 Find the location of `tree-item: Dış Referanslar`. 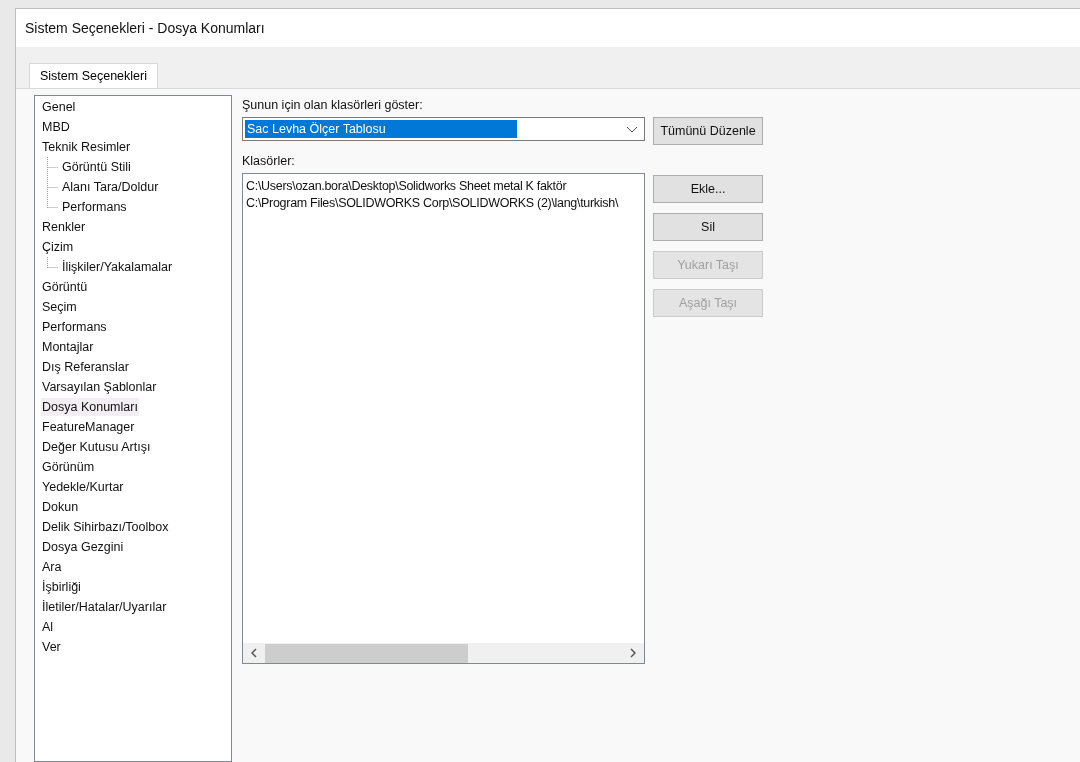

tree-item: Dış Referanslar is located at coordinates (85, 367).